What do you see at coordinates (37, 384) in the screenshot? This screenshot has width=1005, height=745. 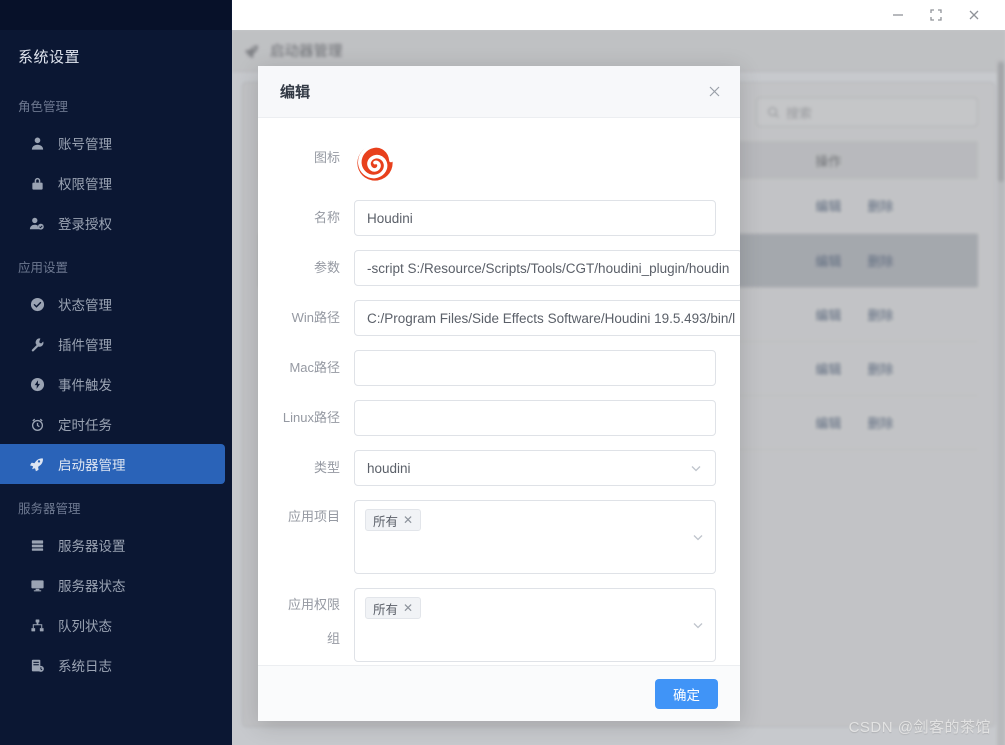 I see `bolt-circle-icon` at bounding box center [37, 384].